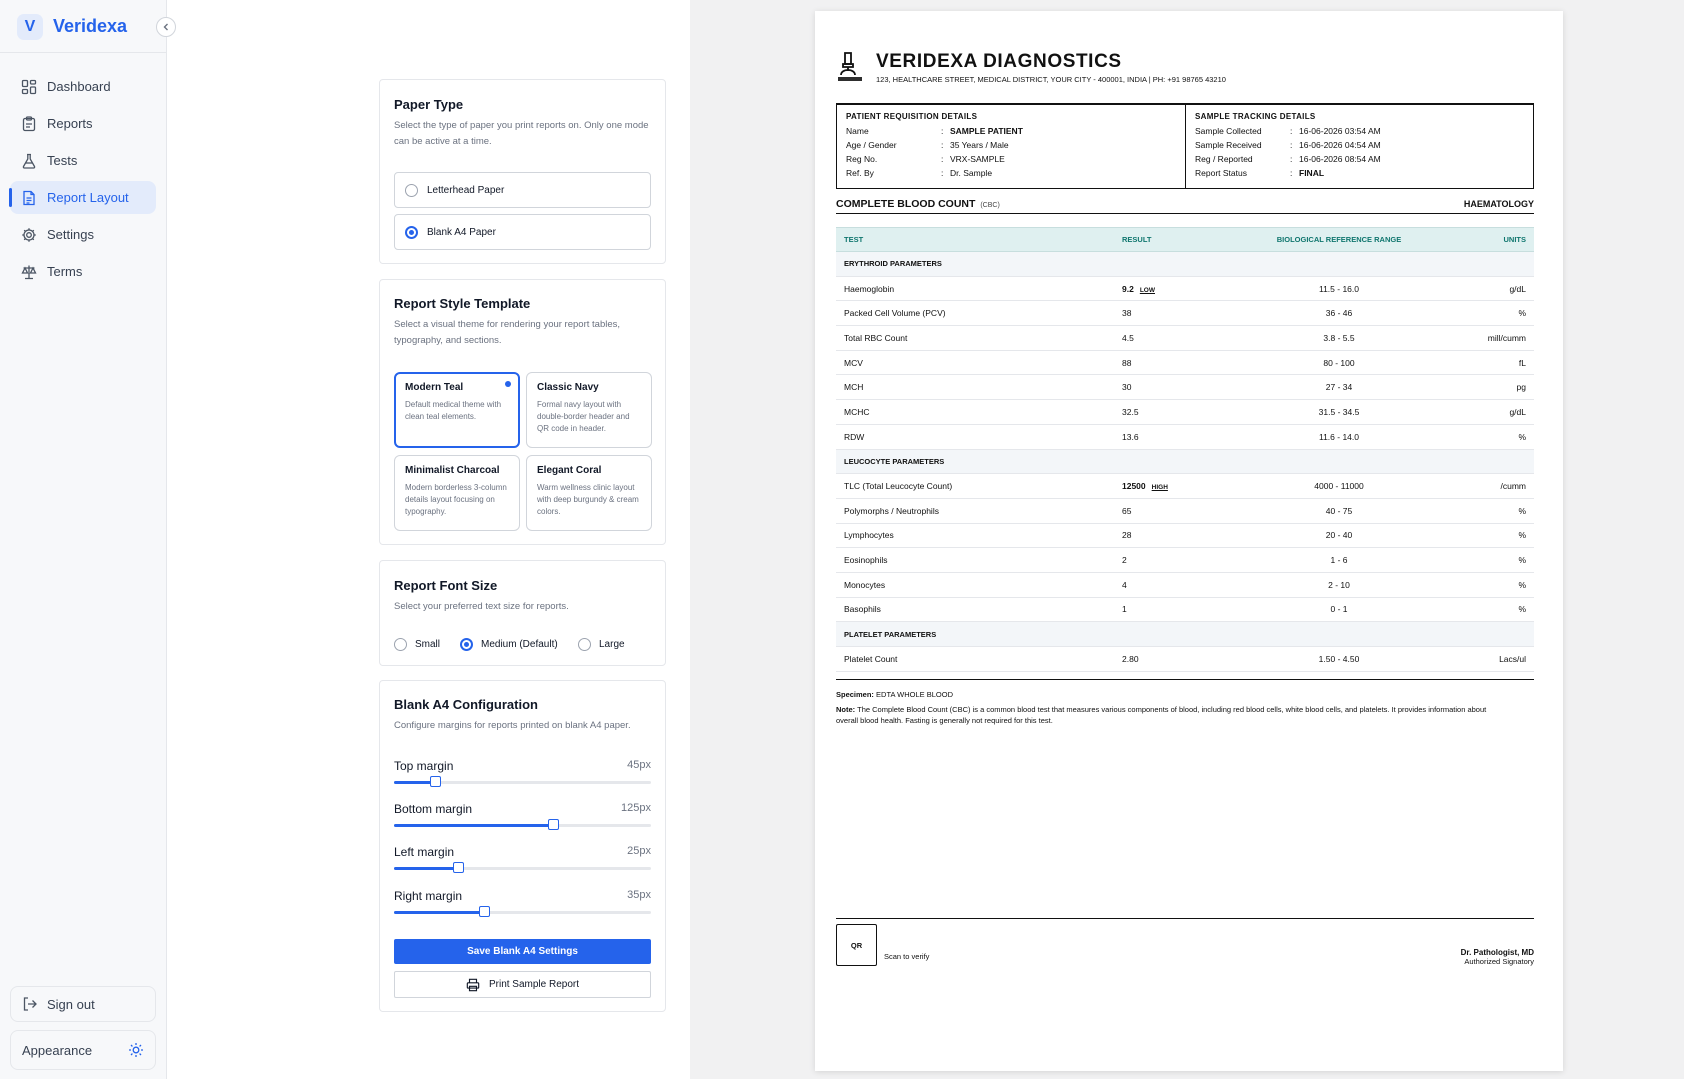 The height and width of the screenshot is (1079, 1684). I want to click on result-cell: 1, so click(1179, 610).